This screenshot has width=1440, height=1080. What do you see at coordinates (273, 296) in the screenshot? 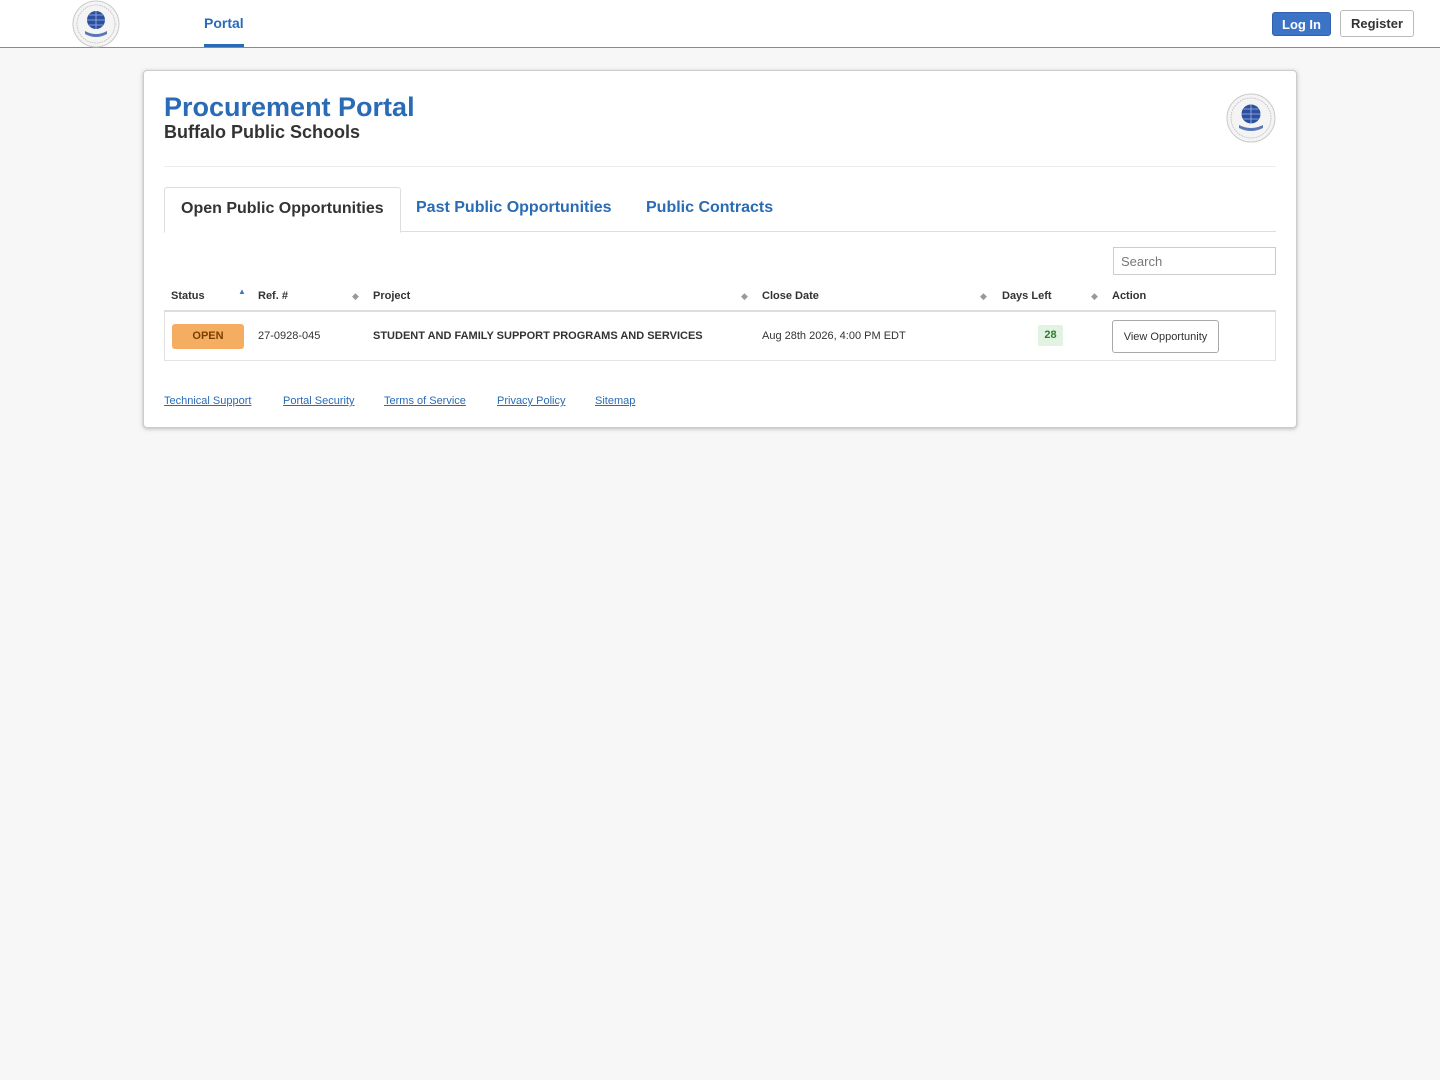
I see `column-header-ref: Ref. #` at bounding box center [273, 296].